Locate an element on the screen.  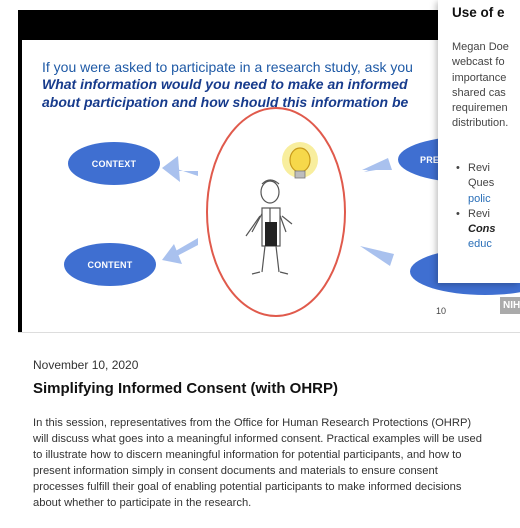
popup-body-line: importance is located at coordinates (479, 77).